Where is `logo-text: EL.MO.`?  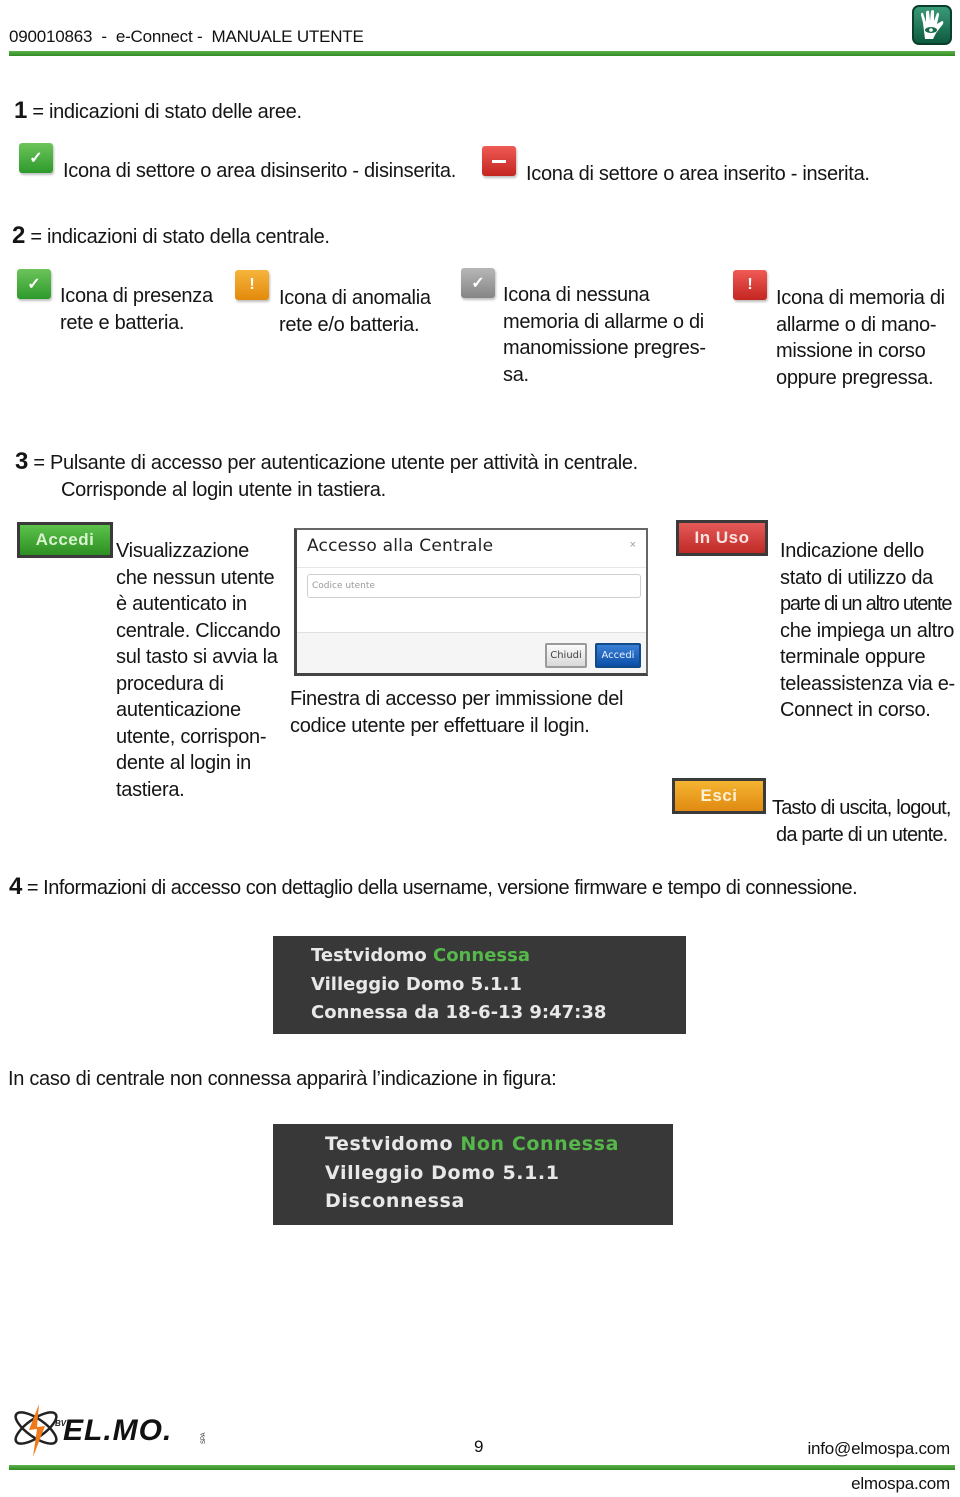
logo-text: EL.MO. is located at coordinates (117, 1430).